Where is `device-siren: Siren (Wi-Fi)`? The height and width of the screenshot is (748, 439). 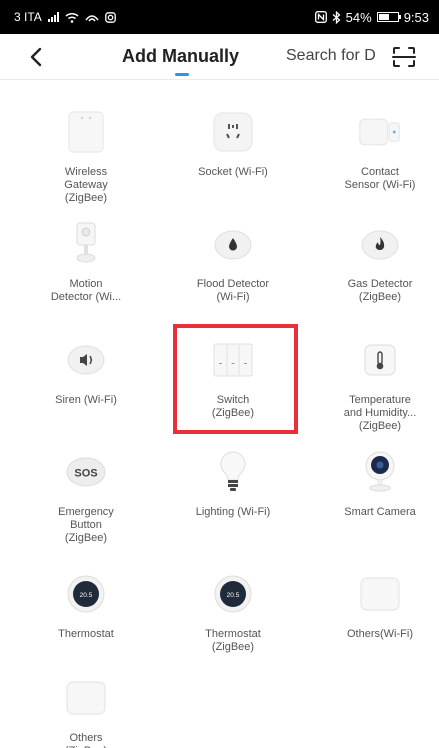 device-siren: Siren (Wi-Fi) is located at coordinates (86, 372).